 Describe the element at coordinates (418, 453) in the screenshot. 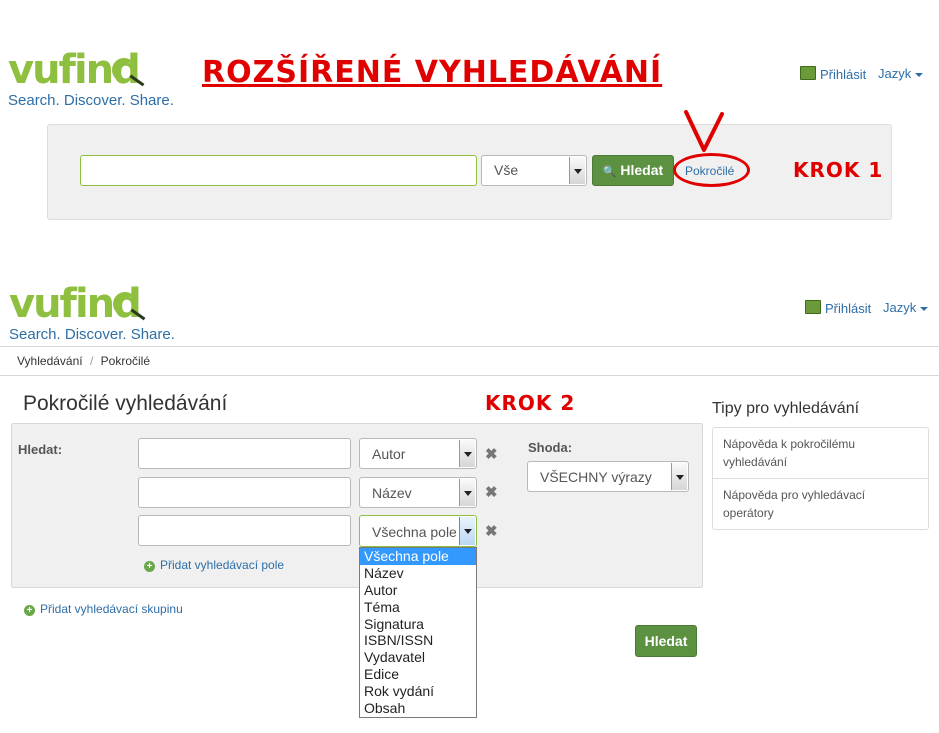

I see `search-field-select: Autor` at that location.